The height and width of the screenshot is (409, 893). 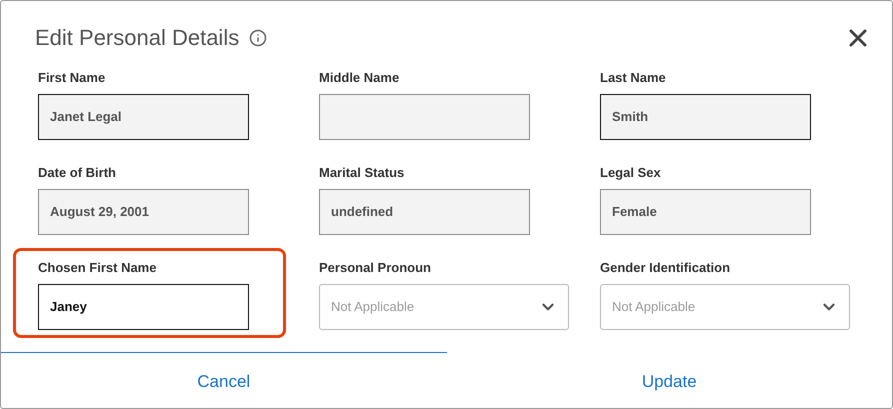 I want to click on field-label: Date of Birth, so click(x=77, y=172).